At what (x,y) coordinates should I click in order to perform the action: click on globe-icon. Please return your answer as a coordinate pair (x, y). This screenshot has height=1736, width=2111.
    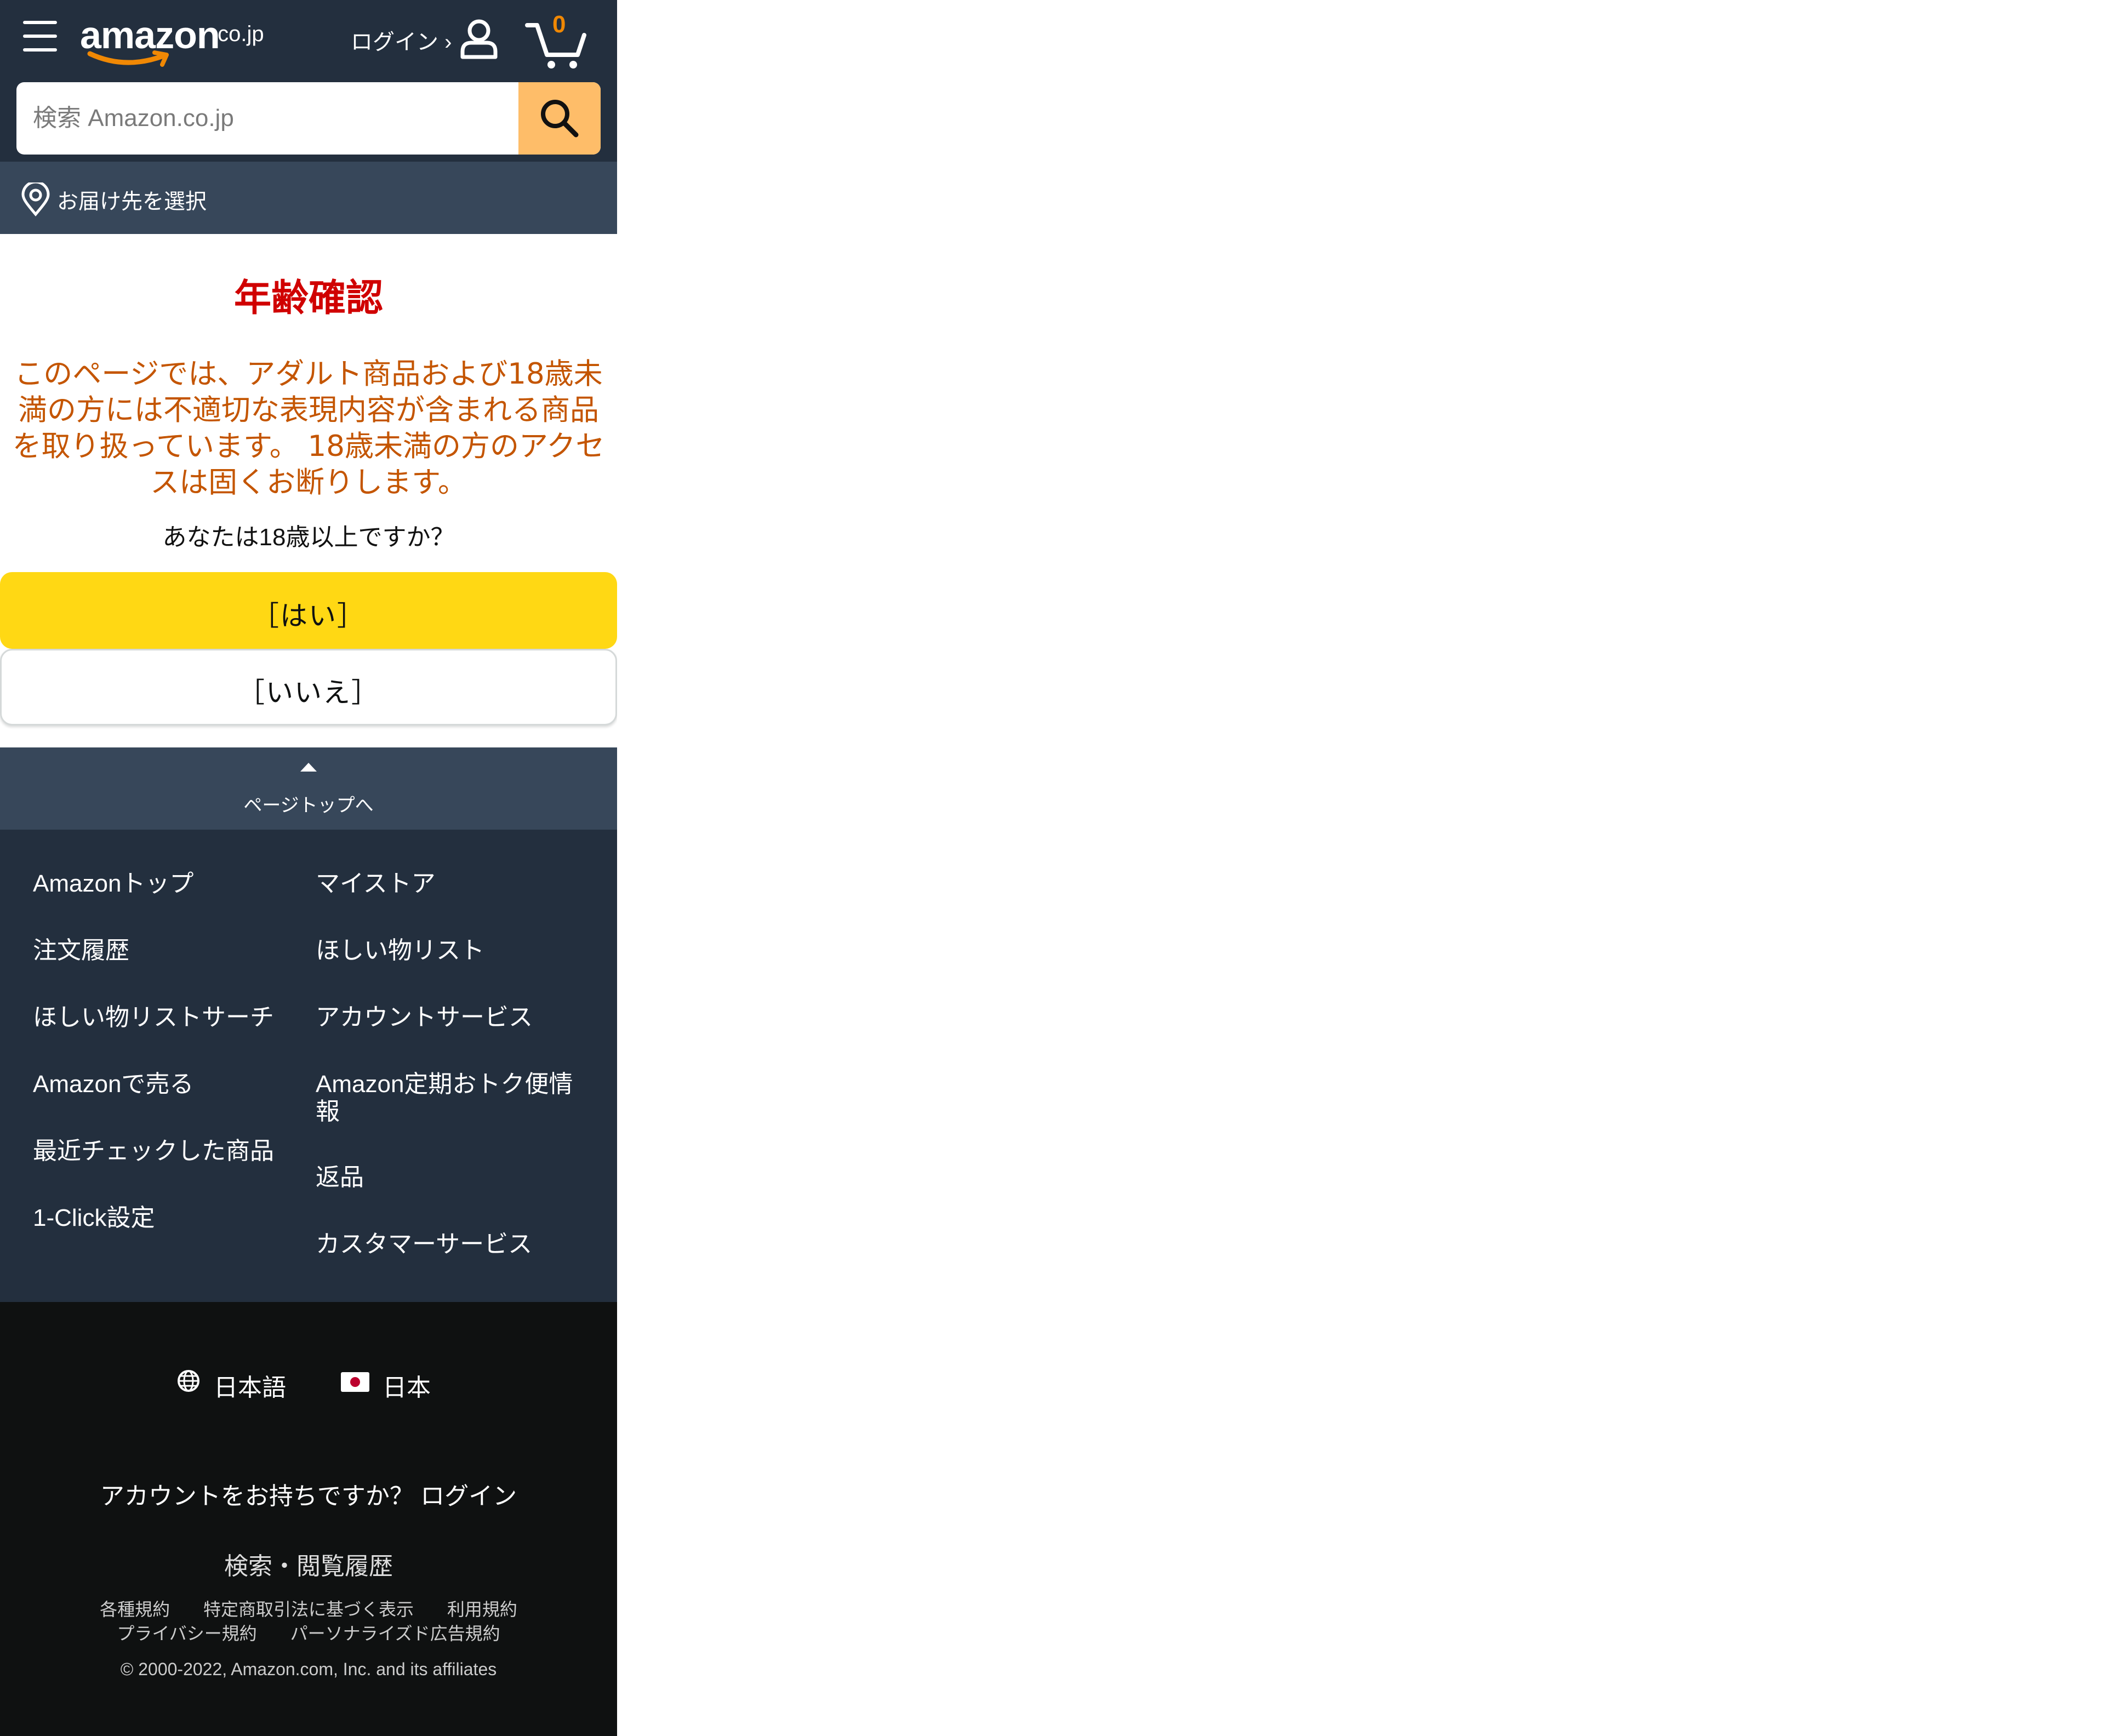
    Looking at the image, I should click on (188, 1381).